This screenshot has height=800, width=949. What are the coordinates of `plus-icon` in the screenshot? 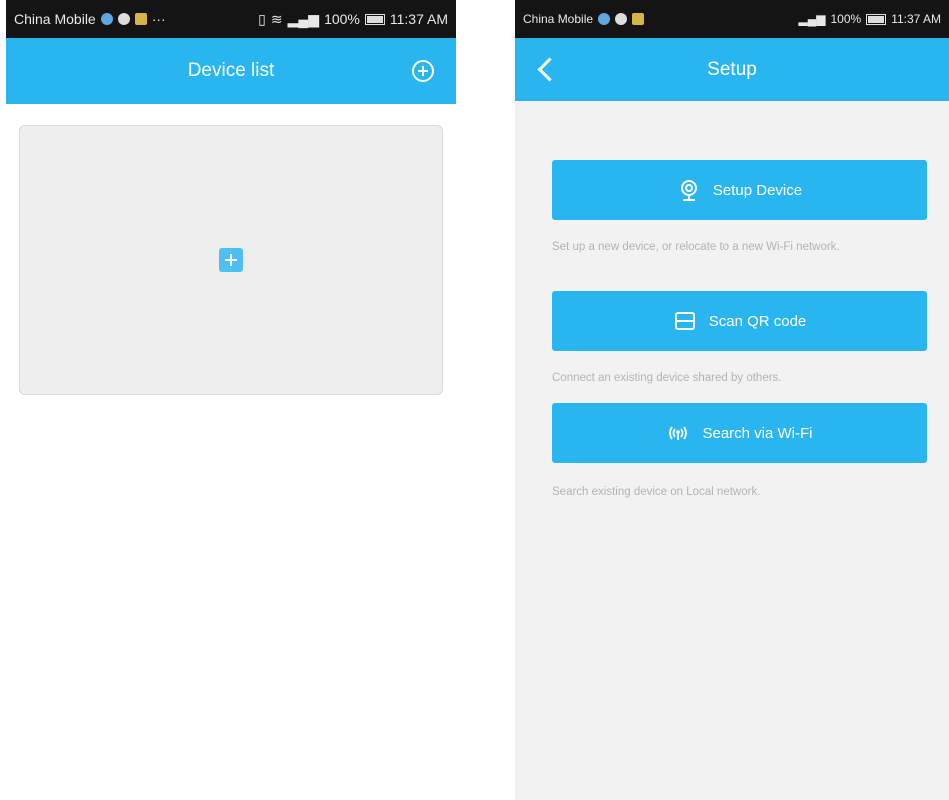 It's located at (231, 260).